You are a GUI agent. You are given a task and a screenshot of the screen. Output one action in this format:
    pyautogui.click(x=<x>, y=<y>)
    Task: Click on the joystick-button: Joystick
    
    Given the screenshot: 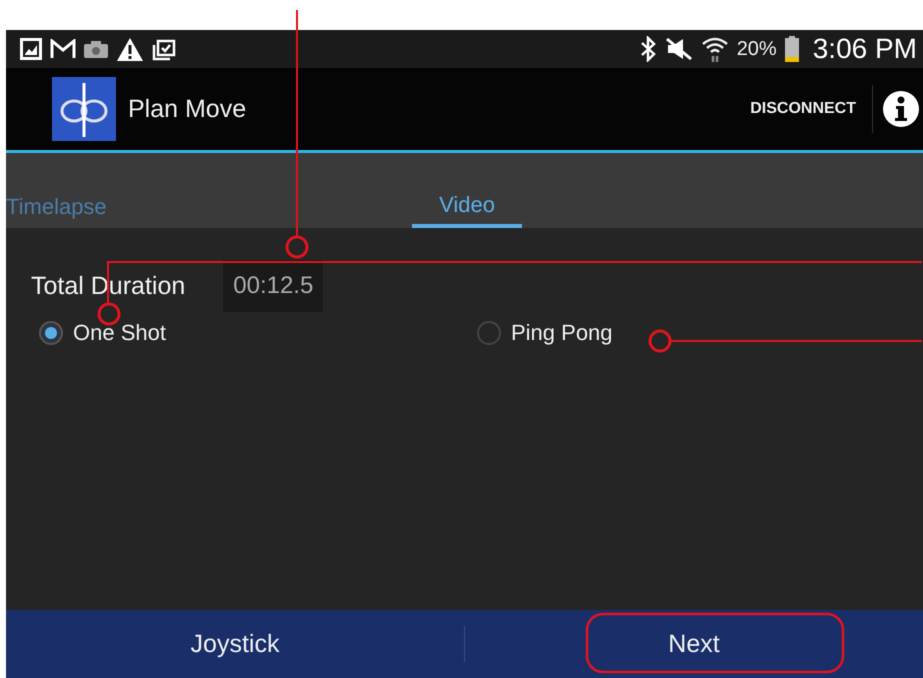 What is the action you would take?
    pyautogui.click(x=235, y=644)
    